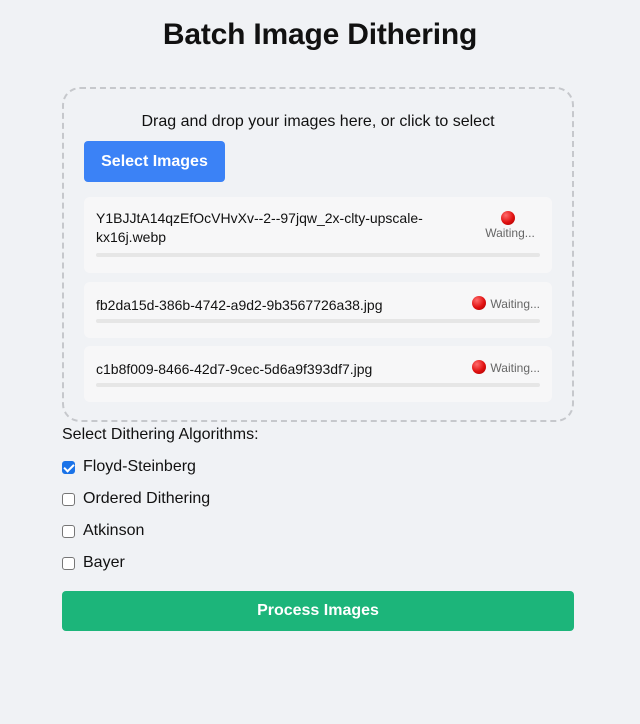  Describe the element at coordinates (139, 466) in the screenshot. I see `algorithm-label: Floyd-Steinberg` at that location.